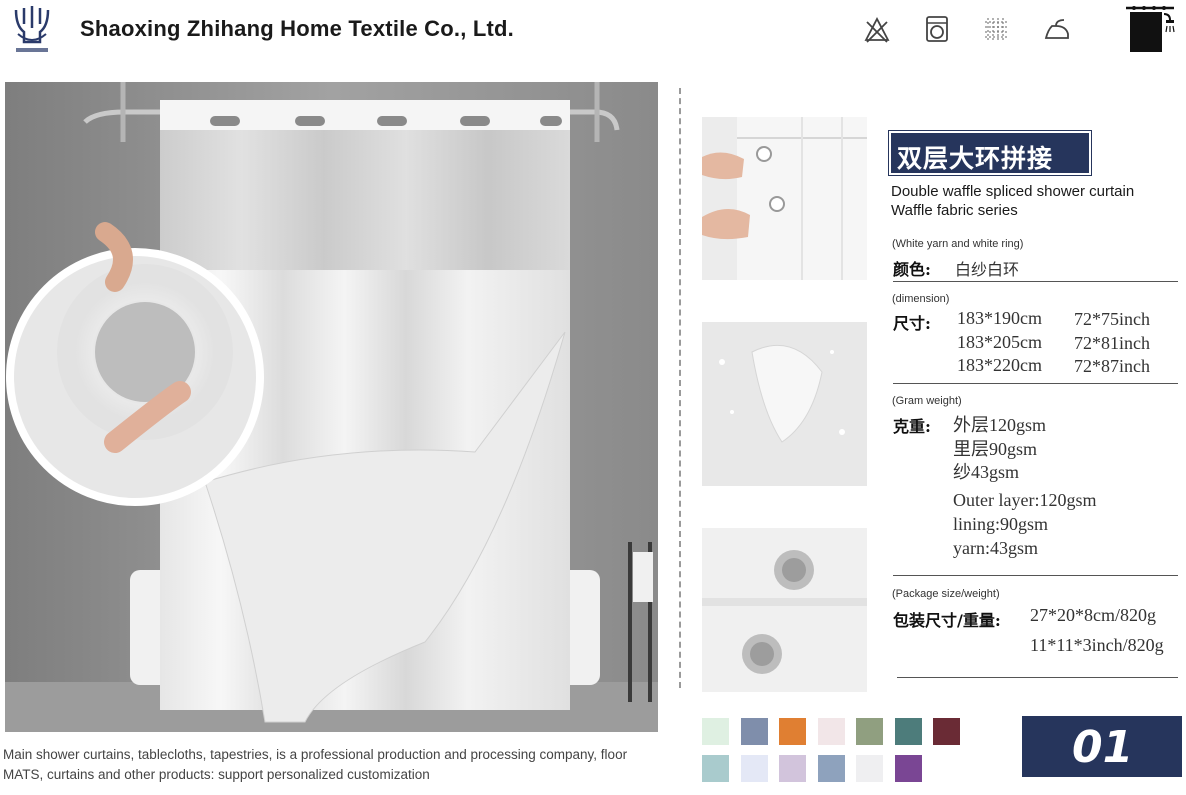 This screenshot has height=795, width=1186. I want to click on gram-label-zh: 克重:, so click(912, 426).